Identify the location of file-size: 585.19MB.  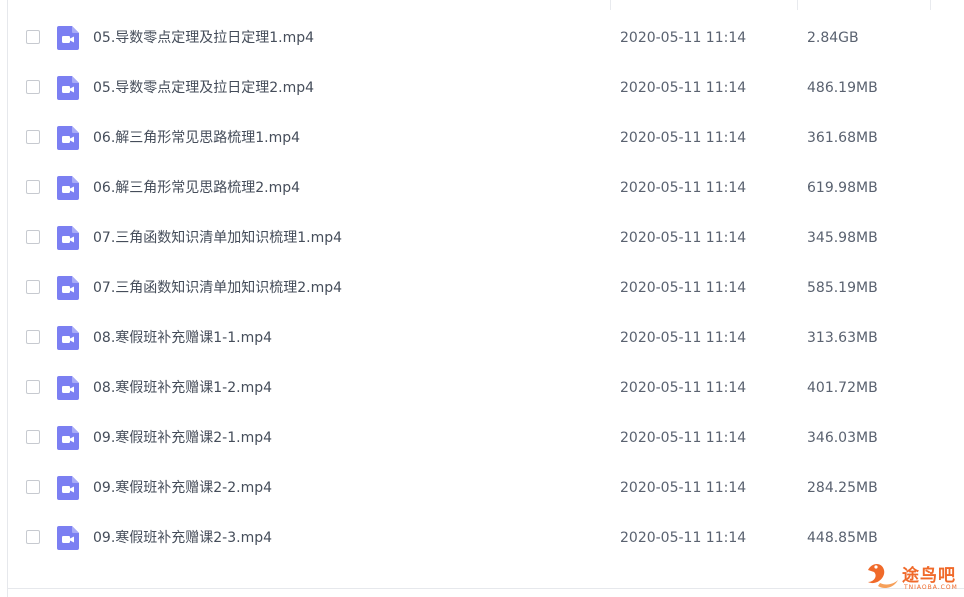
(842, 288).